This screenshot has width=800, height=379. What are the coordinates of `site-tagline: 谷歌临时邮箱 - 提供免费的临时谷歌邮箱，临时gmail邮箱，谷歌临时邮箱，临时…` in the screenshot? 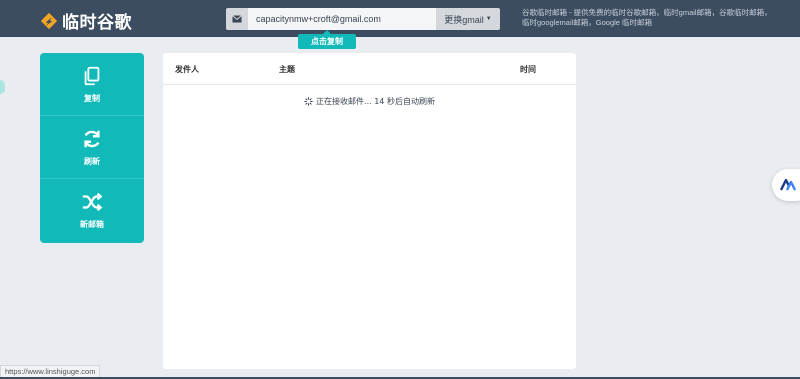 It's located at (647, 17).